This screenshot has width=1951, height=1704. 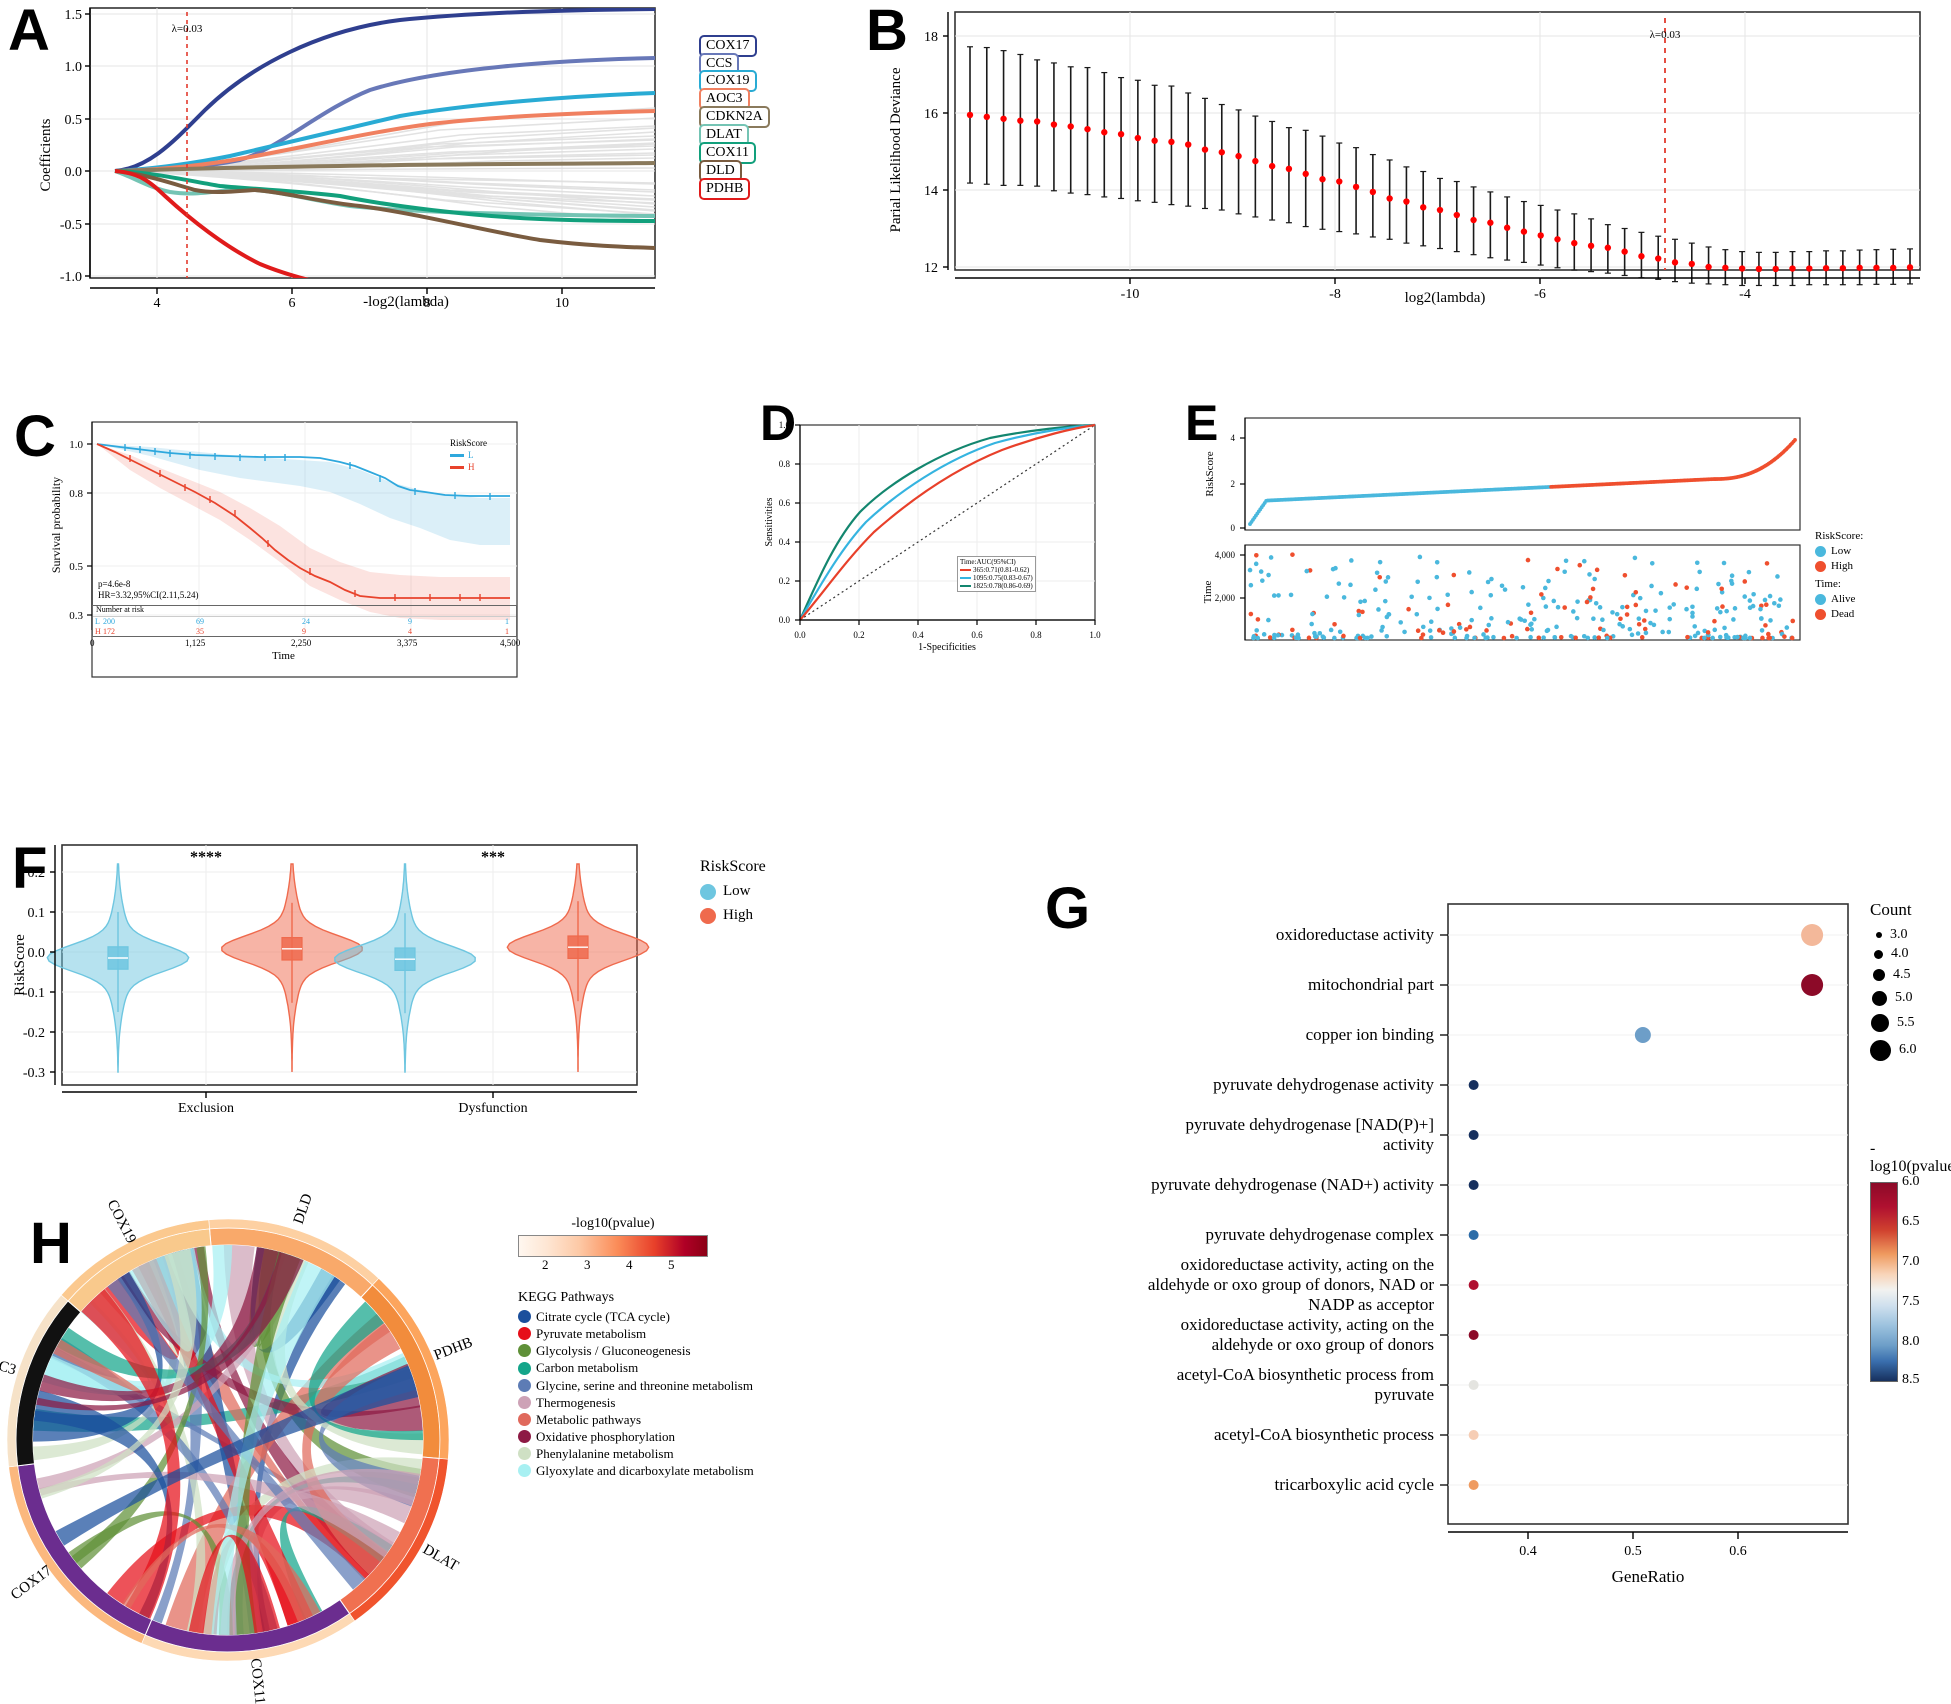 I want to click on panel-a-xtick-3: 10, so click(x=562, y=303).